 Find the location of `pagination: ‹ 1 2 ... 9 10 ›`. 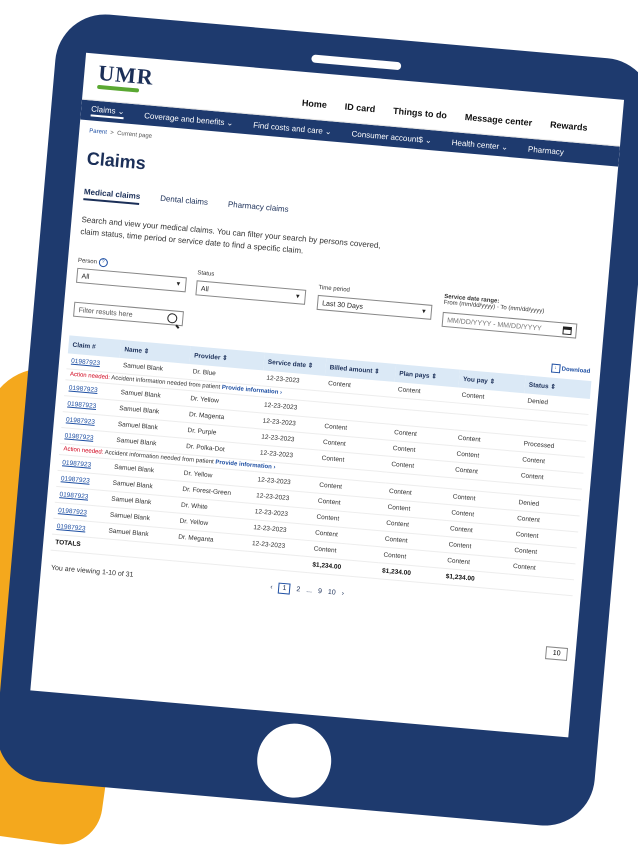

pagination: ‹ 1 2 ... 9 10 › is located at coordinates (307, 590).